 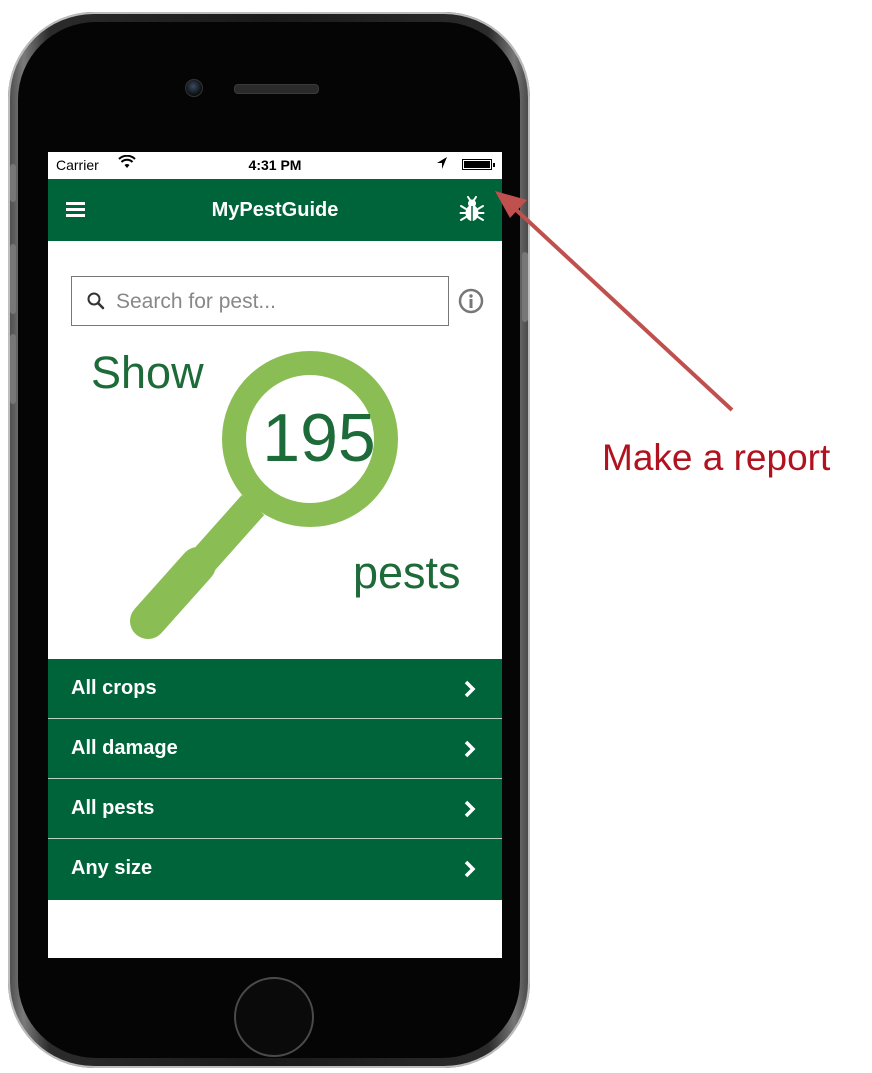 I want to click on app-title: MyPestGuide, so click(x=275, y=210).